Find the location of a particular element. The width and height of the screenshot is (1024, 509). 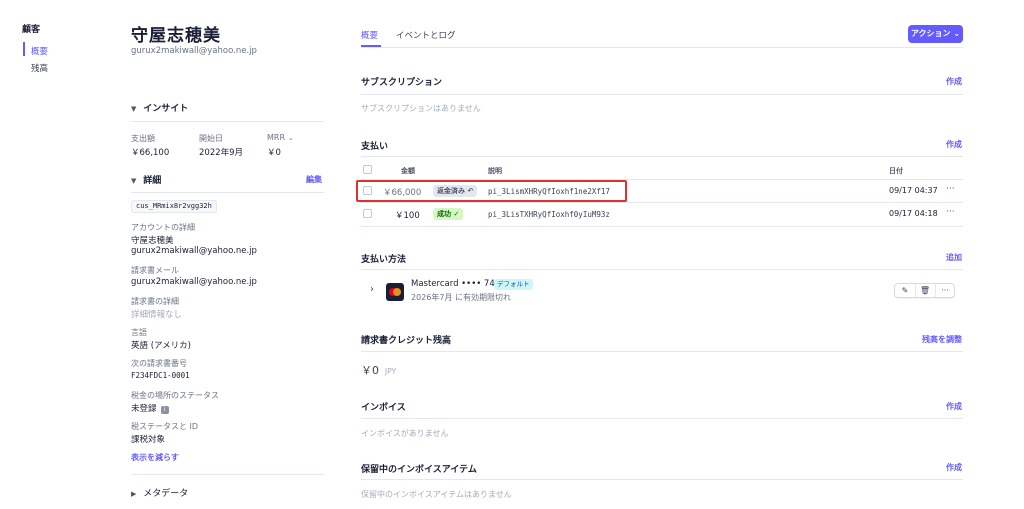

mastercard-circle-orange is located at coordinates (397, 292).